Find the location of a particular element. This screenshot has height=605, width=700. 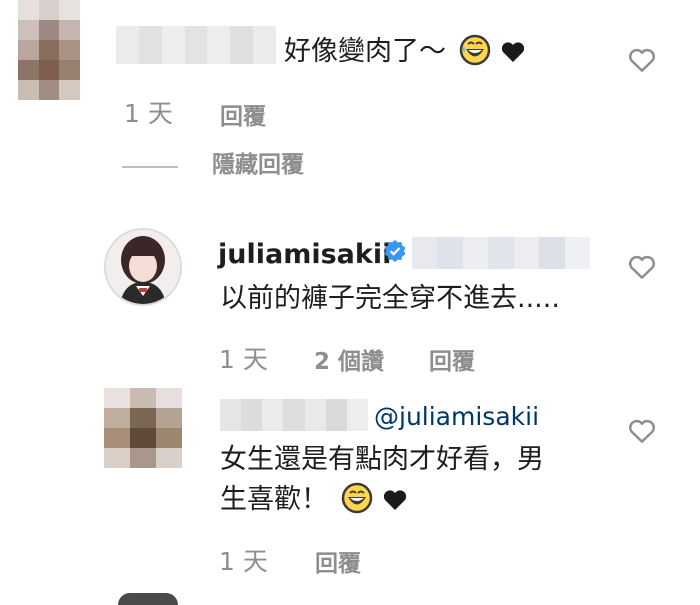

avatar-image is located at coordinates (143, 267).